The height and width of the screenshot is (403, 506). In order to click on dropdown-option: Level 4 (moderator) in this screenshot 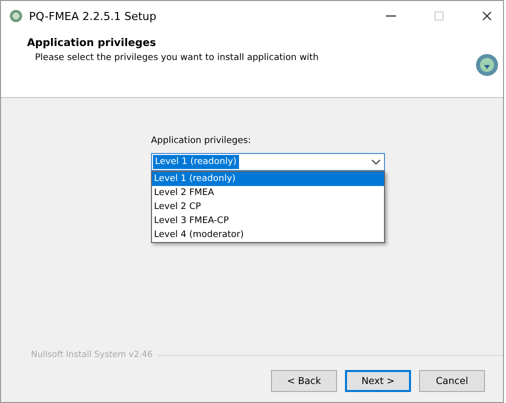, I will do `click(268, 235)`.